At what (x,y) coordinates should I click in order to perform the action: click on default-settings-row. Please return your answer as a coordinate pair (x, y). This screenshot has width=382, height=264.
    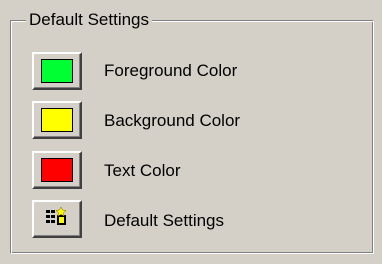
    Looking at the image, I should click on (57, 219).